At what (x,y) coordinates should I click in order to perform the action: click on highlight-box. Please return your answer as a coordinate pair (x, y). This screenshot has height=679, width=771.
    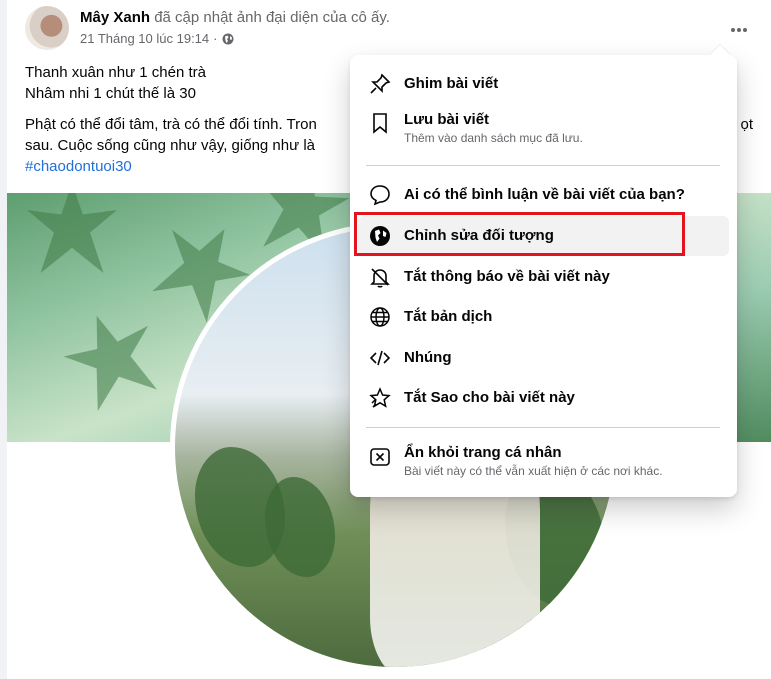
    Looking at the image, I should click on (519, 234).